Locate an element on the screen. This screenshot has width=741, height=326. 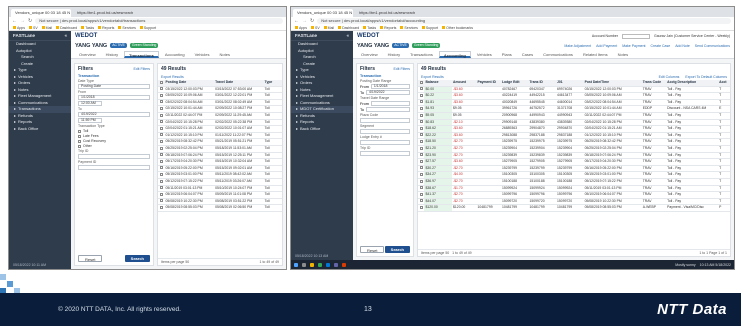
browser-tab: Vendors_unique 00 03 18 45 N is located at coordinates (323, 13).